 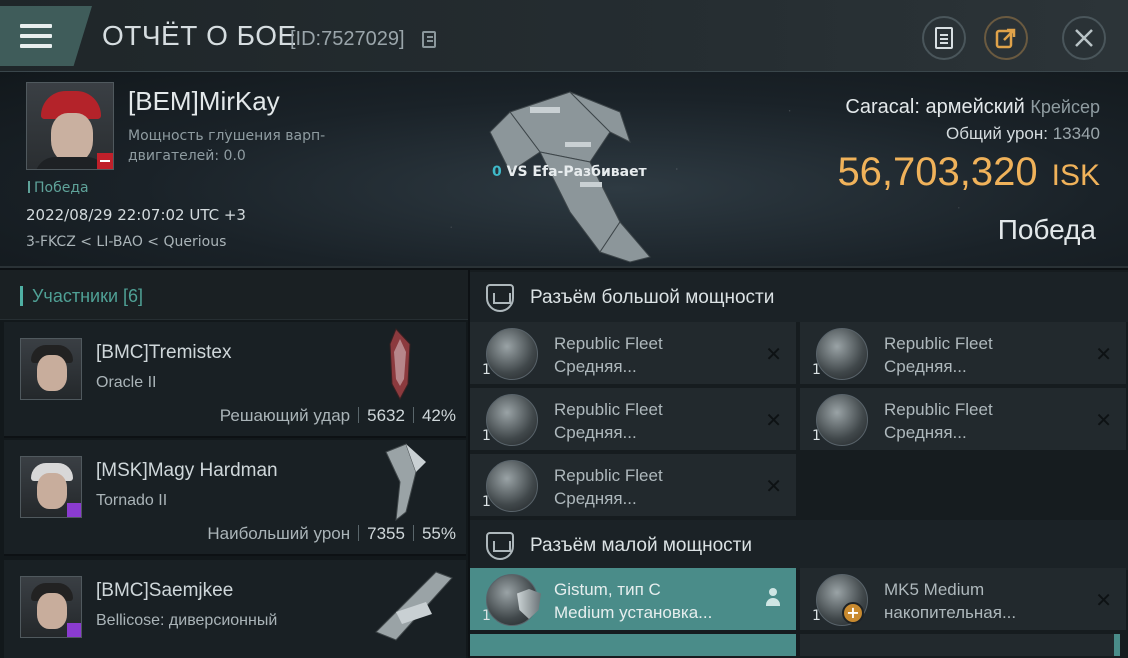 What do you see at coordinates (968, 172) in the screenshot?
I see `isk-value: 56,703,320 ISK` at bounding box center [968, 172].